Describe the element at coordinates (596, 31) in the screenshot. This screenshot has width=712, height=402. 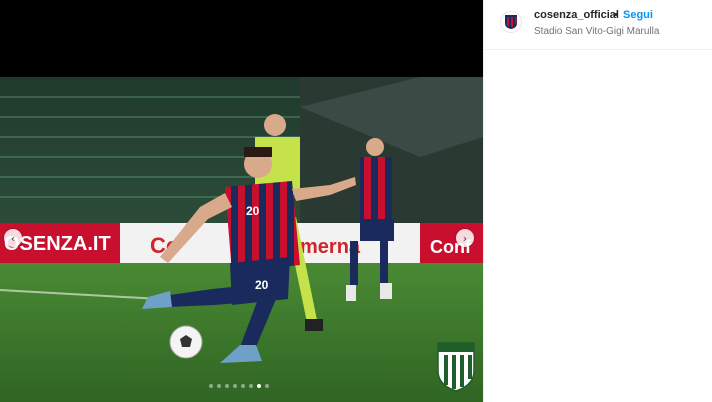
I see `location-link: Stadio San Vito-Gigi Marulla` at that location.